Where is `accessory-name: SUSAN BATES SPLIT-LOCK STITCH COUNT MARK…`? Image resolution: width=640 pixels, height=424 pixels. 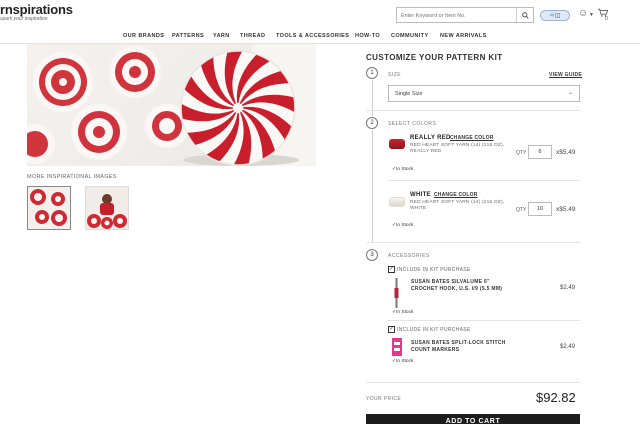
accessory-name: SUSAN BATES SPLIT-LOCK STITCH COUNT MARK… is located at coordinates (458, 346).